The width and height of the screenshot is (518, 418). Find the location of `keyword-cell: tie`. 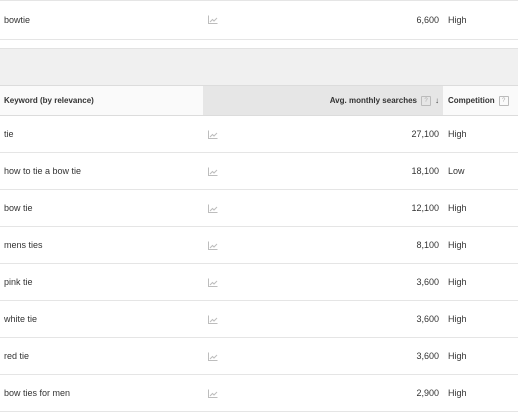

keyword-cell: tie is located at coordinates (9, 134).